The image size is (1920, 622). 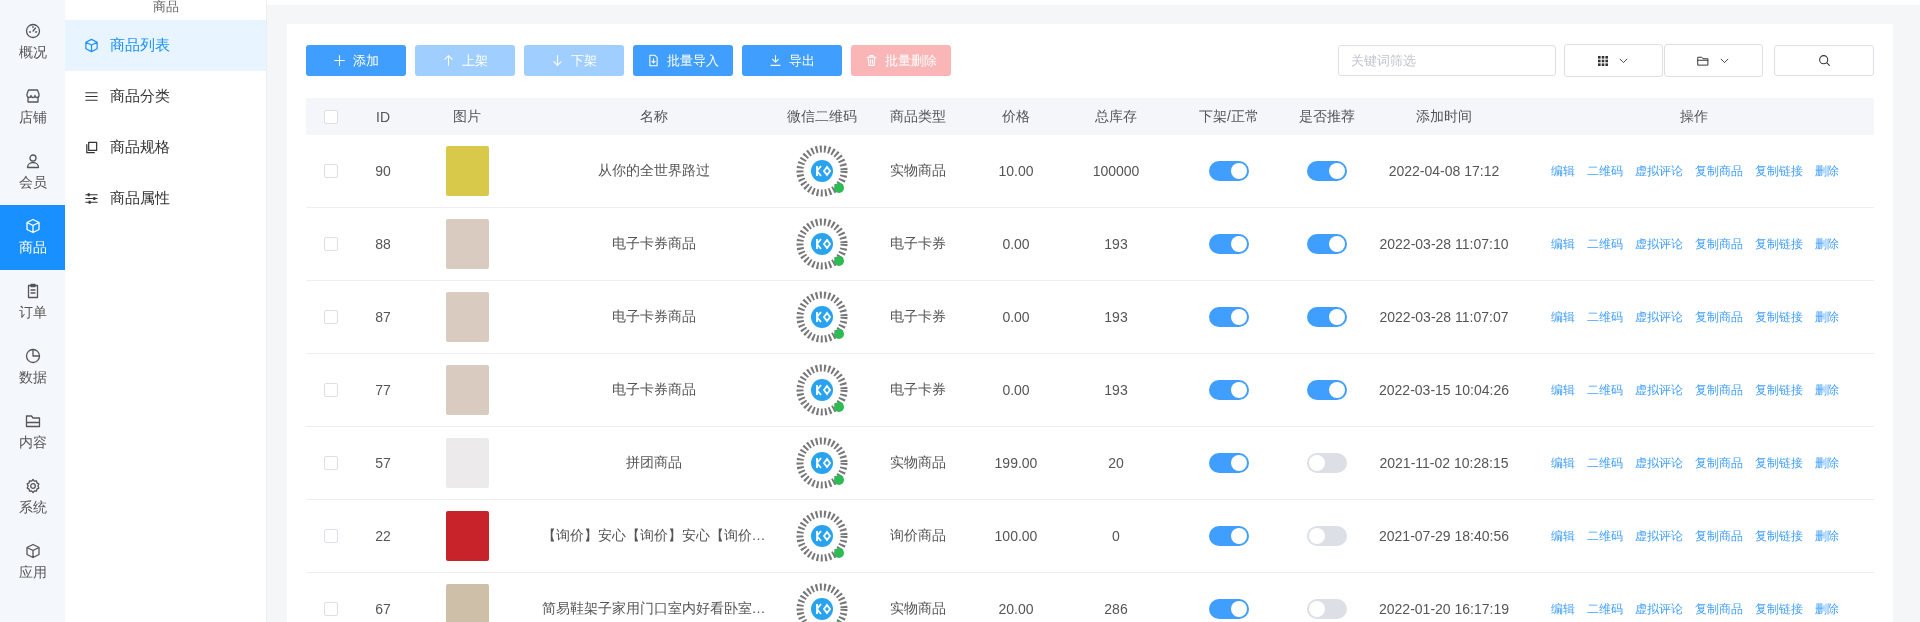 What do you see at coordinates (91, 45) in the screenshot?
I see `cube-icon` at bounding box center [91, 45].